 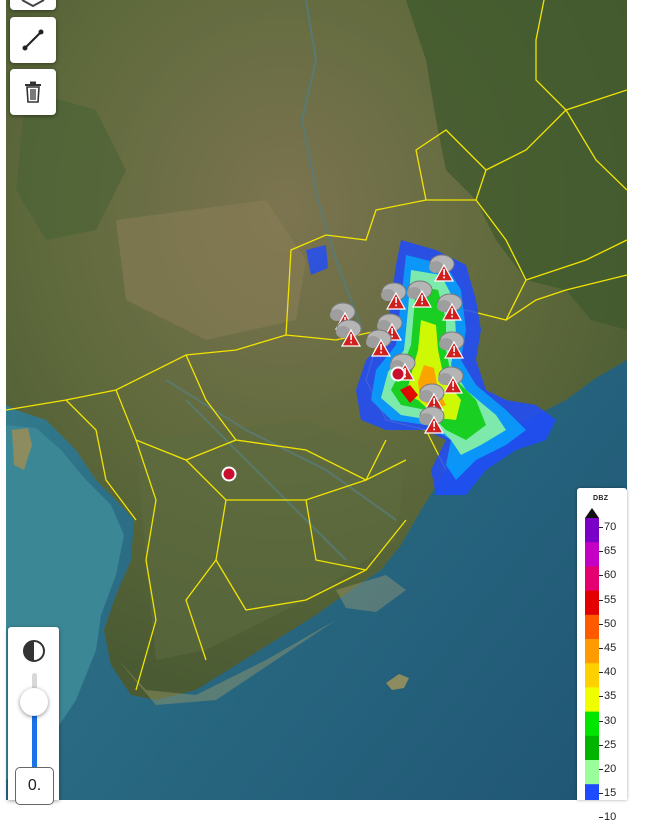 What do you see at coordinates (607, 648) in the screenshot?
I see `legend-tick-label: 45` at bounding box center [607, 648].